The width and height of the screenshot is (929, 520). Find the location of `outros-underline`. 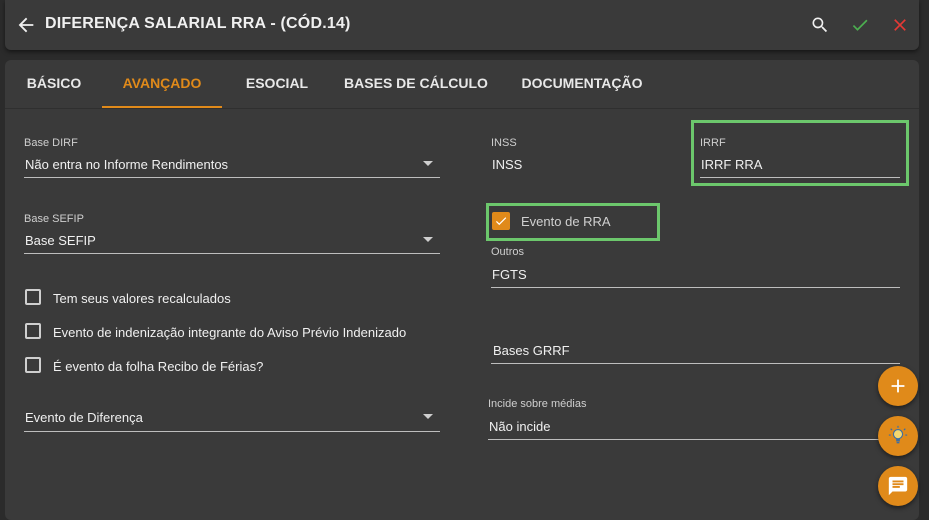

outros-underline is located at coordinates (695, 287).